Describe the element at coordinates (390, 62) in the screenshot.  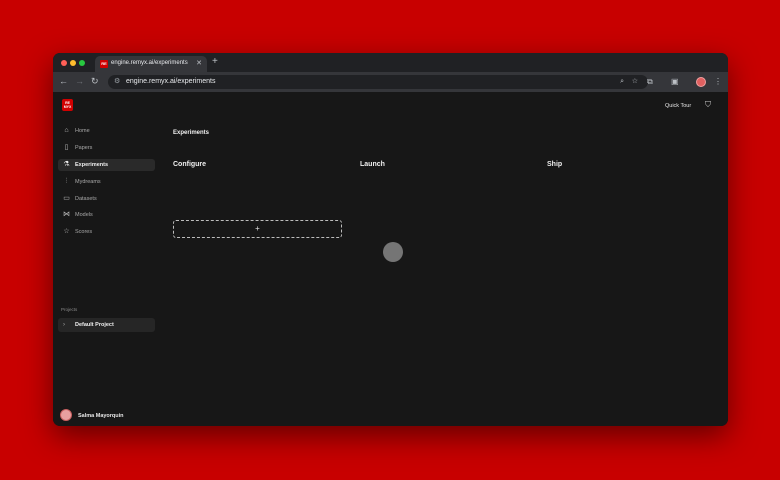
I see `tab-strip: RE engine.remyx.ai/experiments ✕ +` at that location.